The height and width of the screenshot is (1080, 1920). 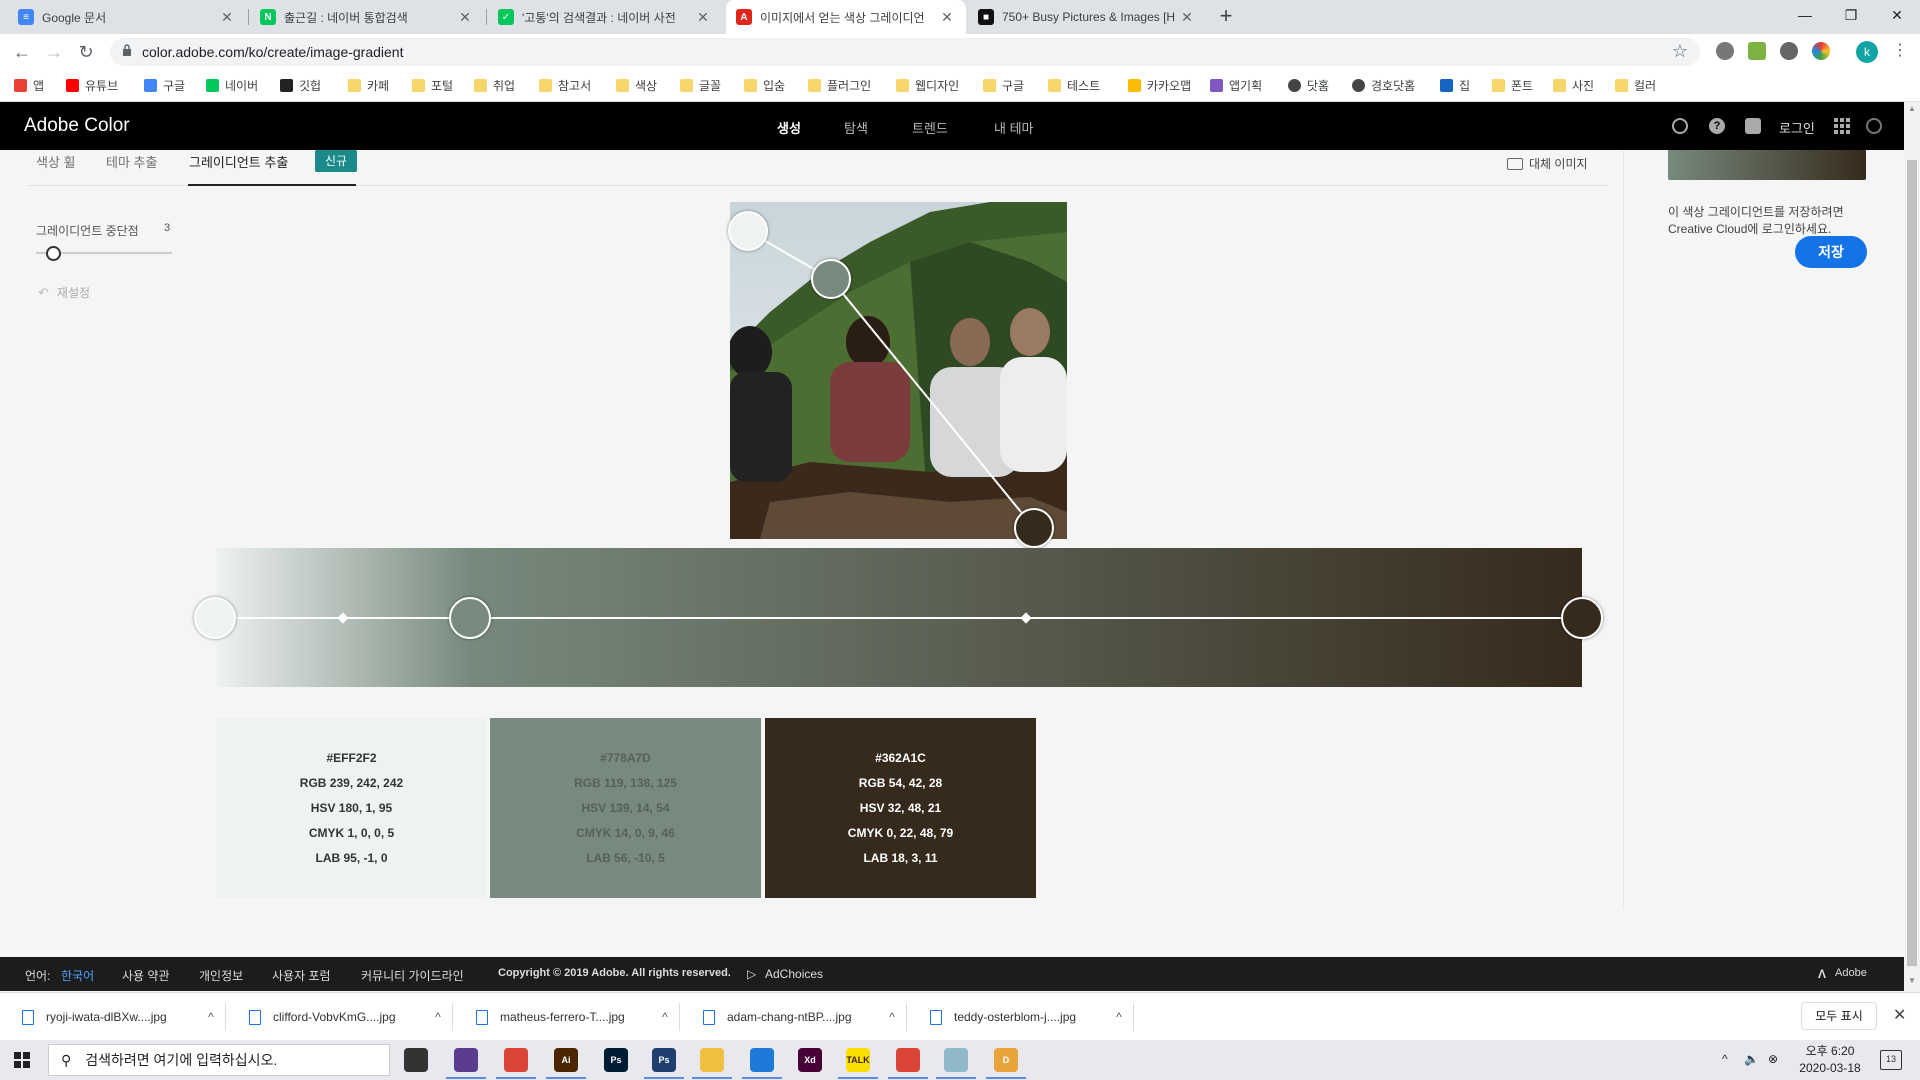 What do you see at coordinates (1830, 1068) in the screenshot?
I see `clock-date: 2020-03-18` at bounding box center [1830, 1068].